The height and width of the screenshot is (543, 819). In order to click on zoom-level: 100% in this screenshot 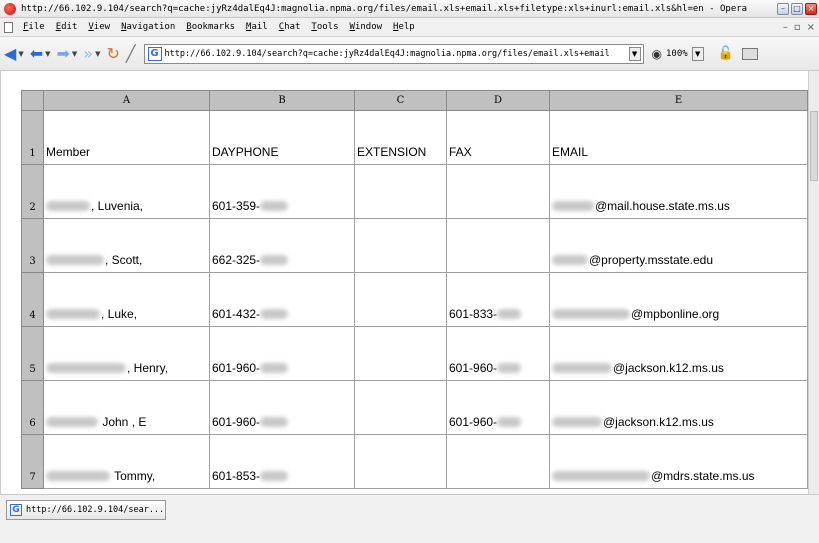, I will do `click(677, 53)`.